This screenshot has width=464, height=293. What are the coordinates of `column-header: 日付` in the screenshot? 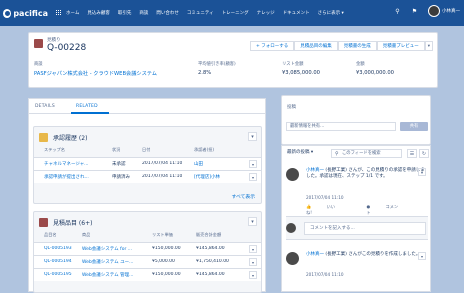 It's located at (146, 149).